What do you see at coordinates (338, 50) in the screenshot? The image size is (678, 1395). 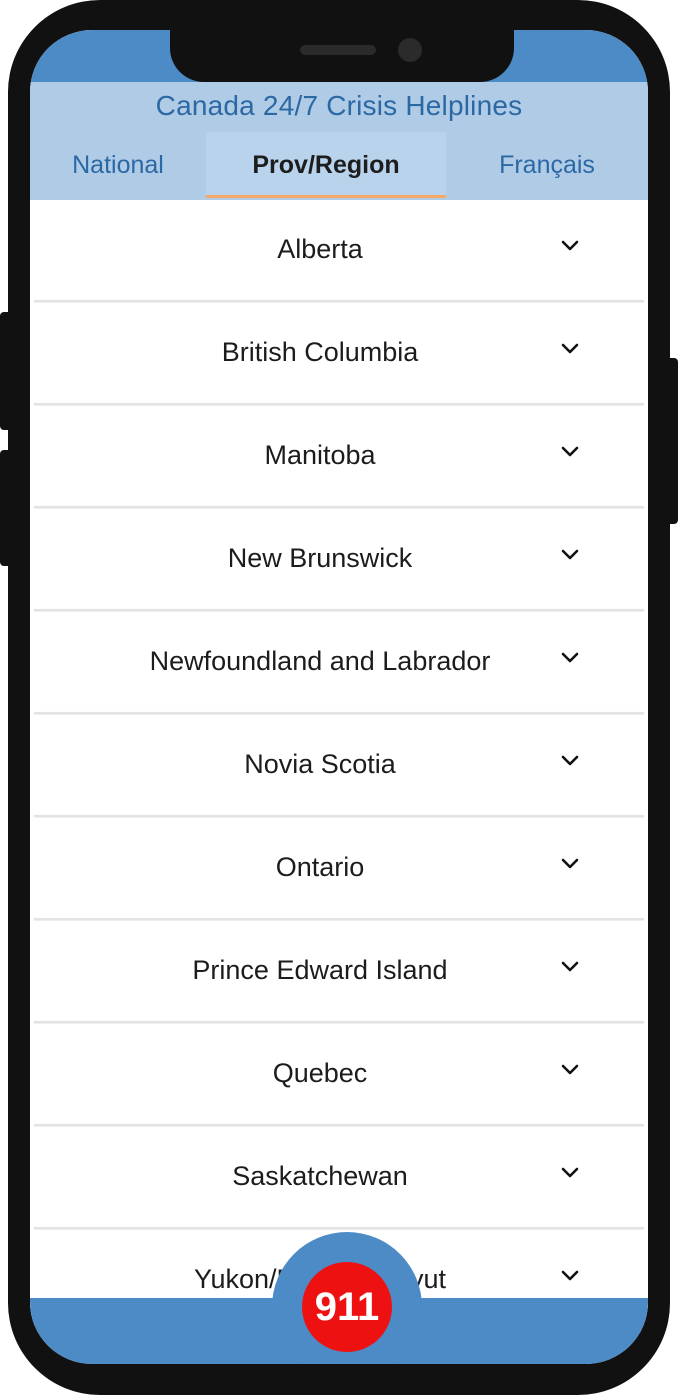 I see `speaker-grille` at bounding box center [338, 50].